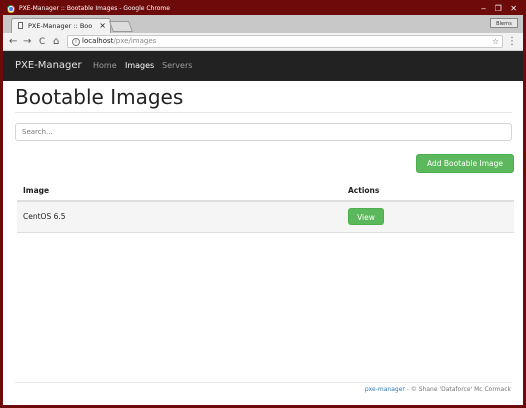  Describe the element at coordinates (263, 382) in the screenshot. I see `footer-divider` at that location.